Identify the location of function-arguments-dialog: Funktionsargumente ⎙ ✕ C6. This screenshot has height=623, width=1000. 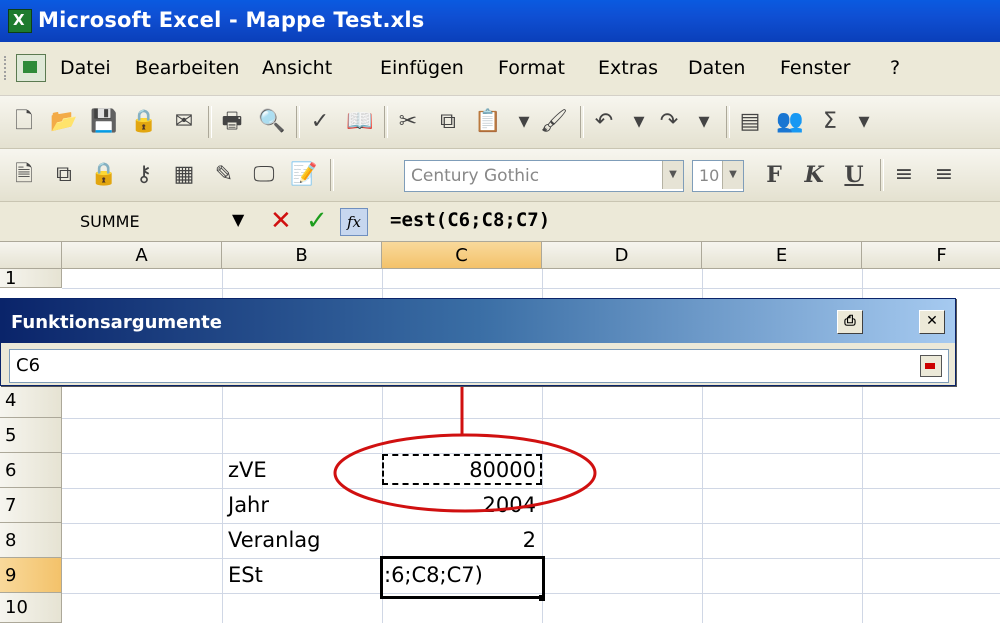
(478, 342).